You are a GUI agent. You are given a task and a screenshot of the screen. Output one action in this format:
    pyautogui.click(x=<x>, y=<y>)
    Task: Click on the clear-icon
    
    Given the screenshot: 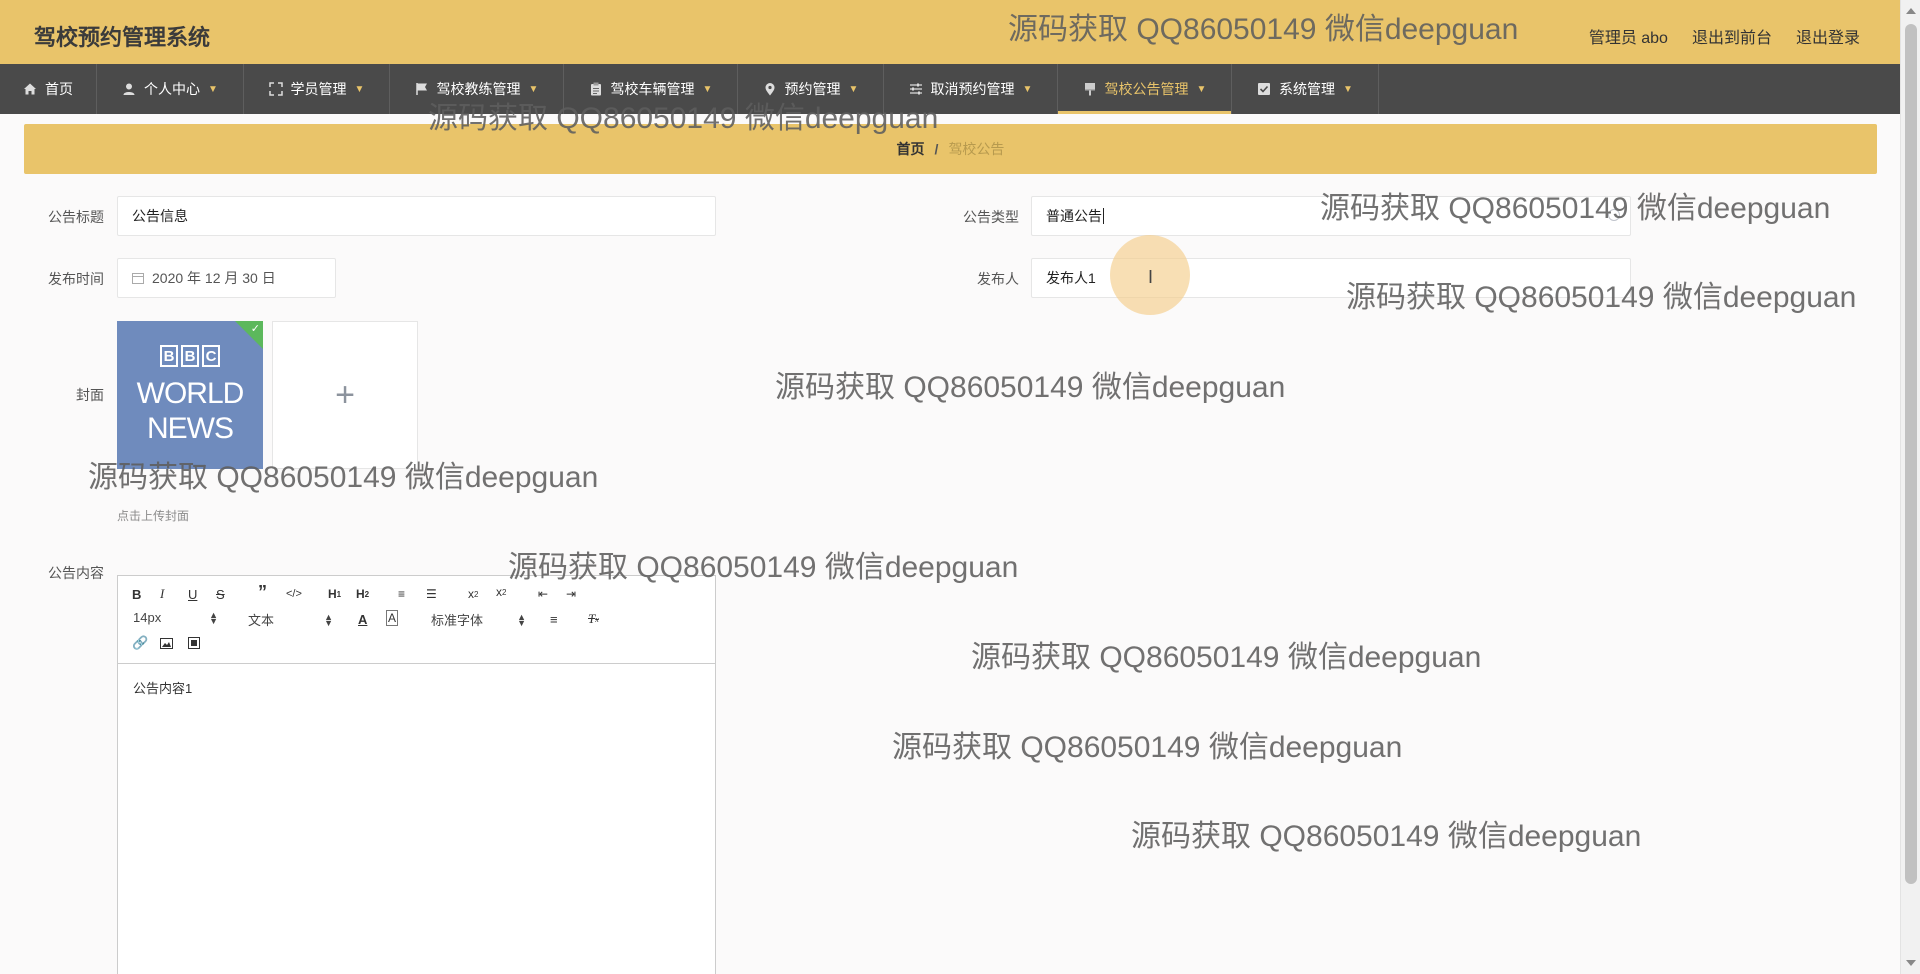 What is the action you would take?
    pyautogui.click(x=1614, y=215)
    